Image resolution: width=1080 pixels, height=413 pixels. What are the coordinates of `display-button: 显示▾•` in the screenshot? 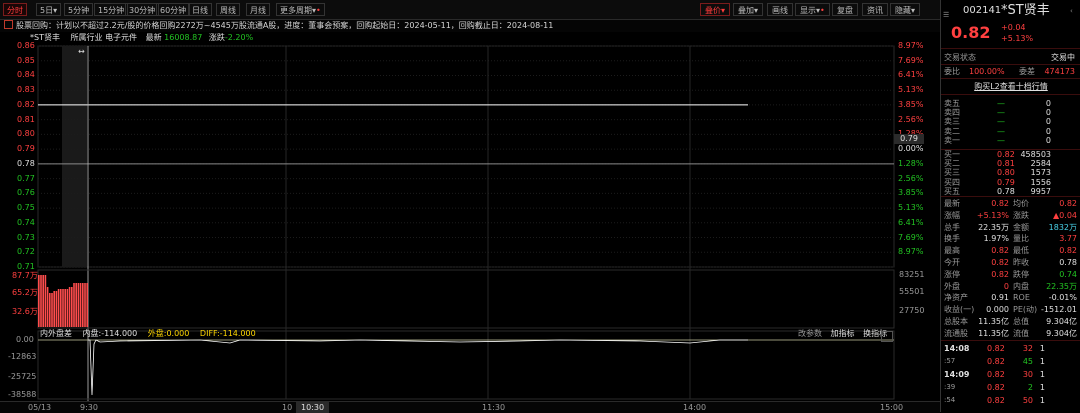 It's located at (812, 9).